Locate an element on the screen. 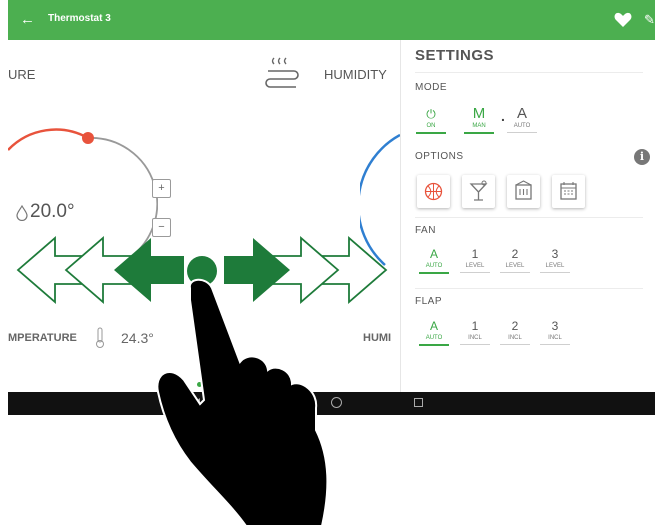 The height and width of the screenshot is (526, 655). swipe-left-arrows-icon is located at coordinates (100, 270).